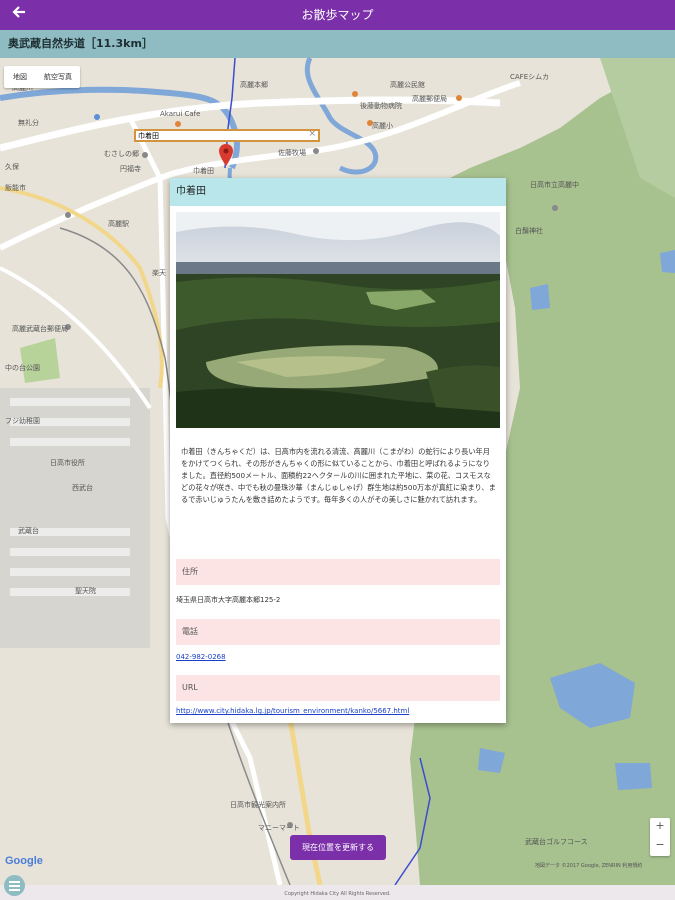 Image resolution: width=675 pixels, height=900 pixels. I want to click on map-search-box: ×, so click(227, 135).